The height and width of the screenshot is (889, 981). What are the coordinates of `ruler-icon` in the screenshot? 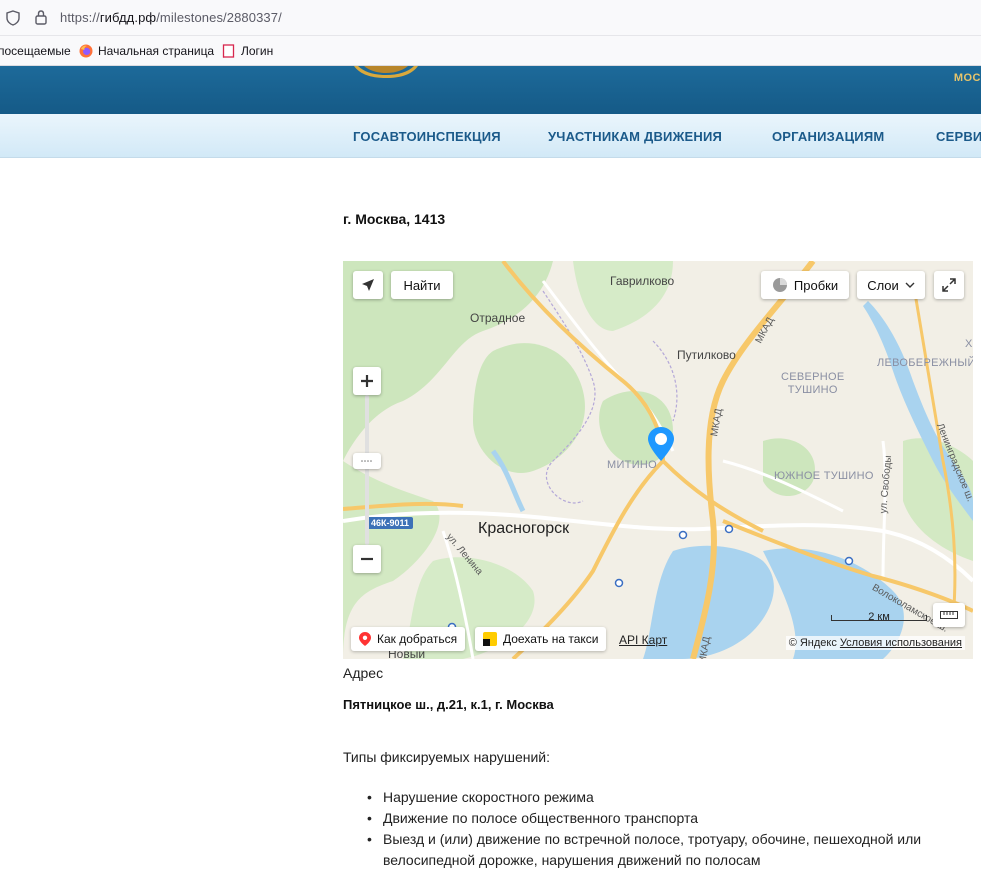 It's located at (949, 615).